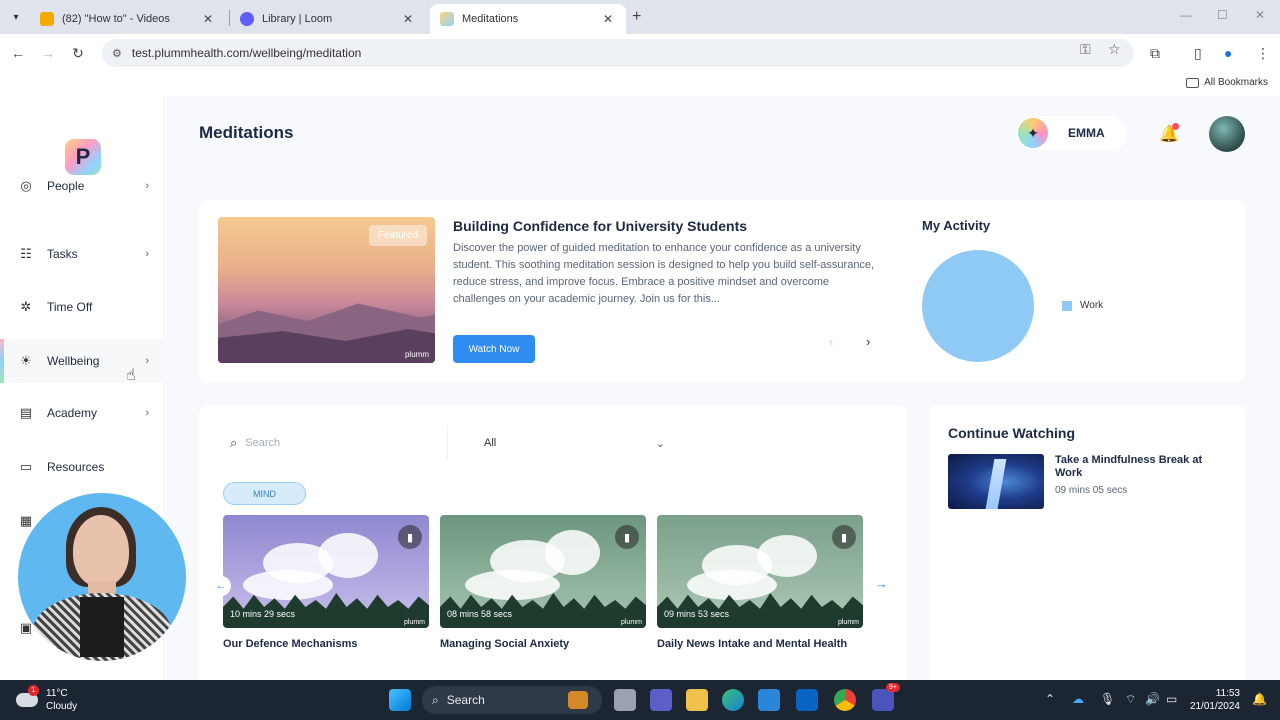 The height and width of the screenshot is (720, 1280). Describe the element at coordinates (625, 700) in the screenshot. I see `task-view-icon` at that location.